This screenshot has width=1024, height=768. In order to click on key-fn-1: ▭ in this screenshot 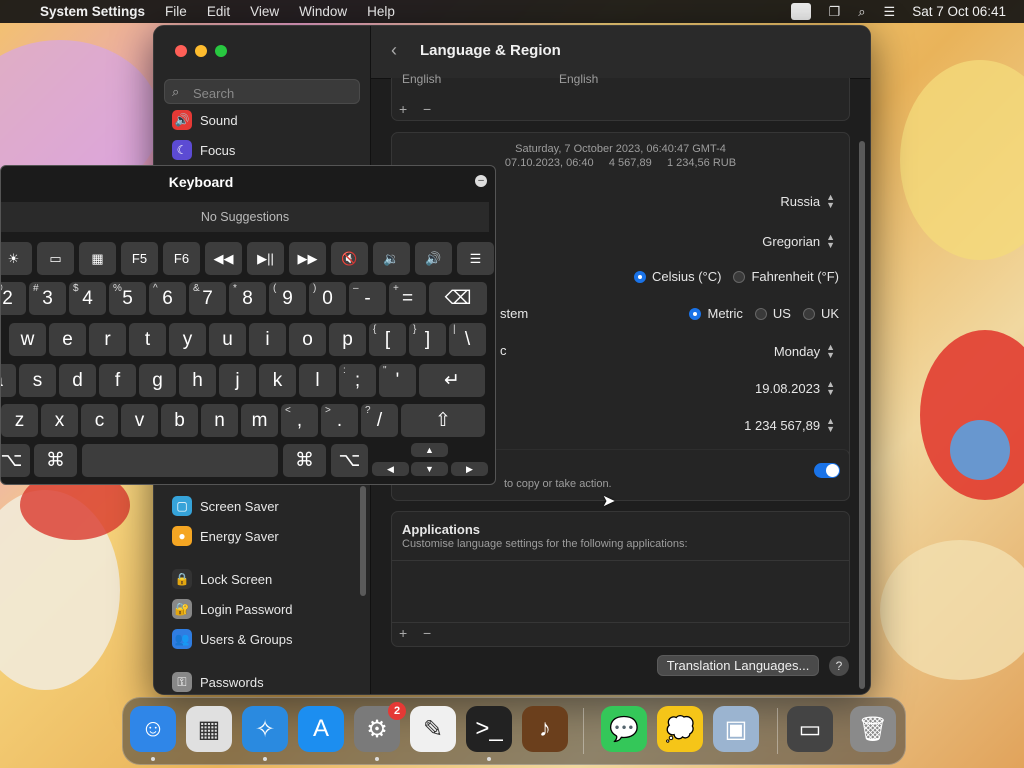, I will do `click(55, 258)`.